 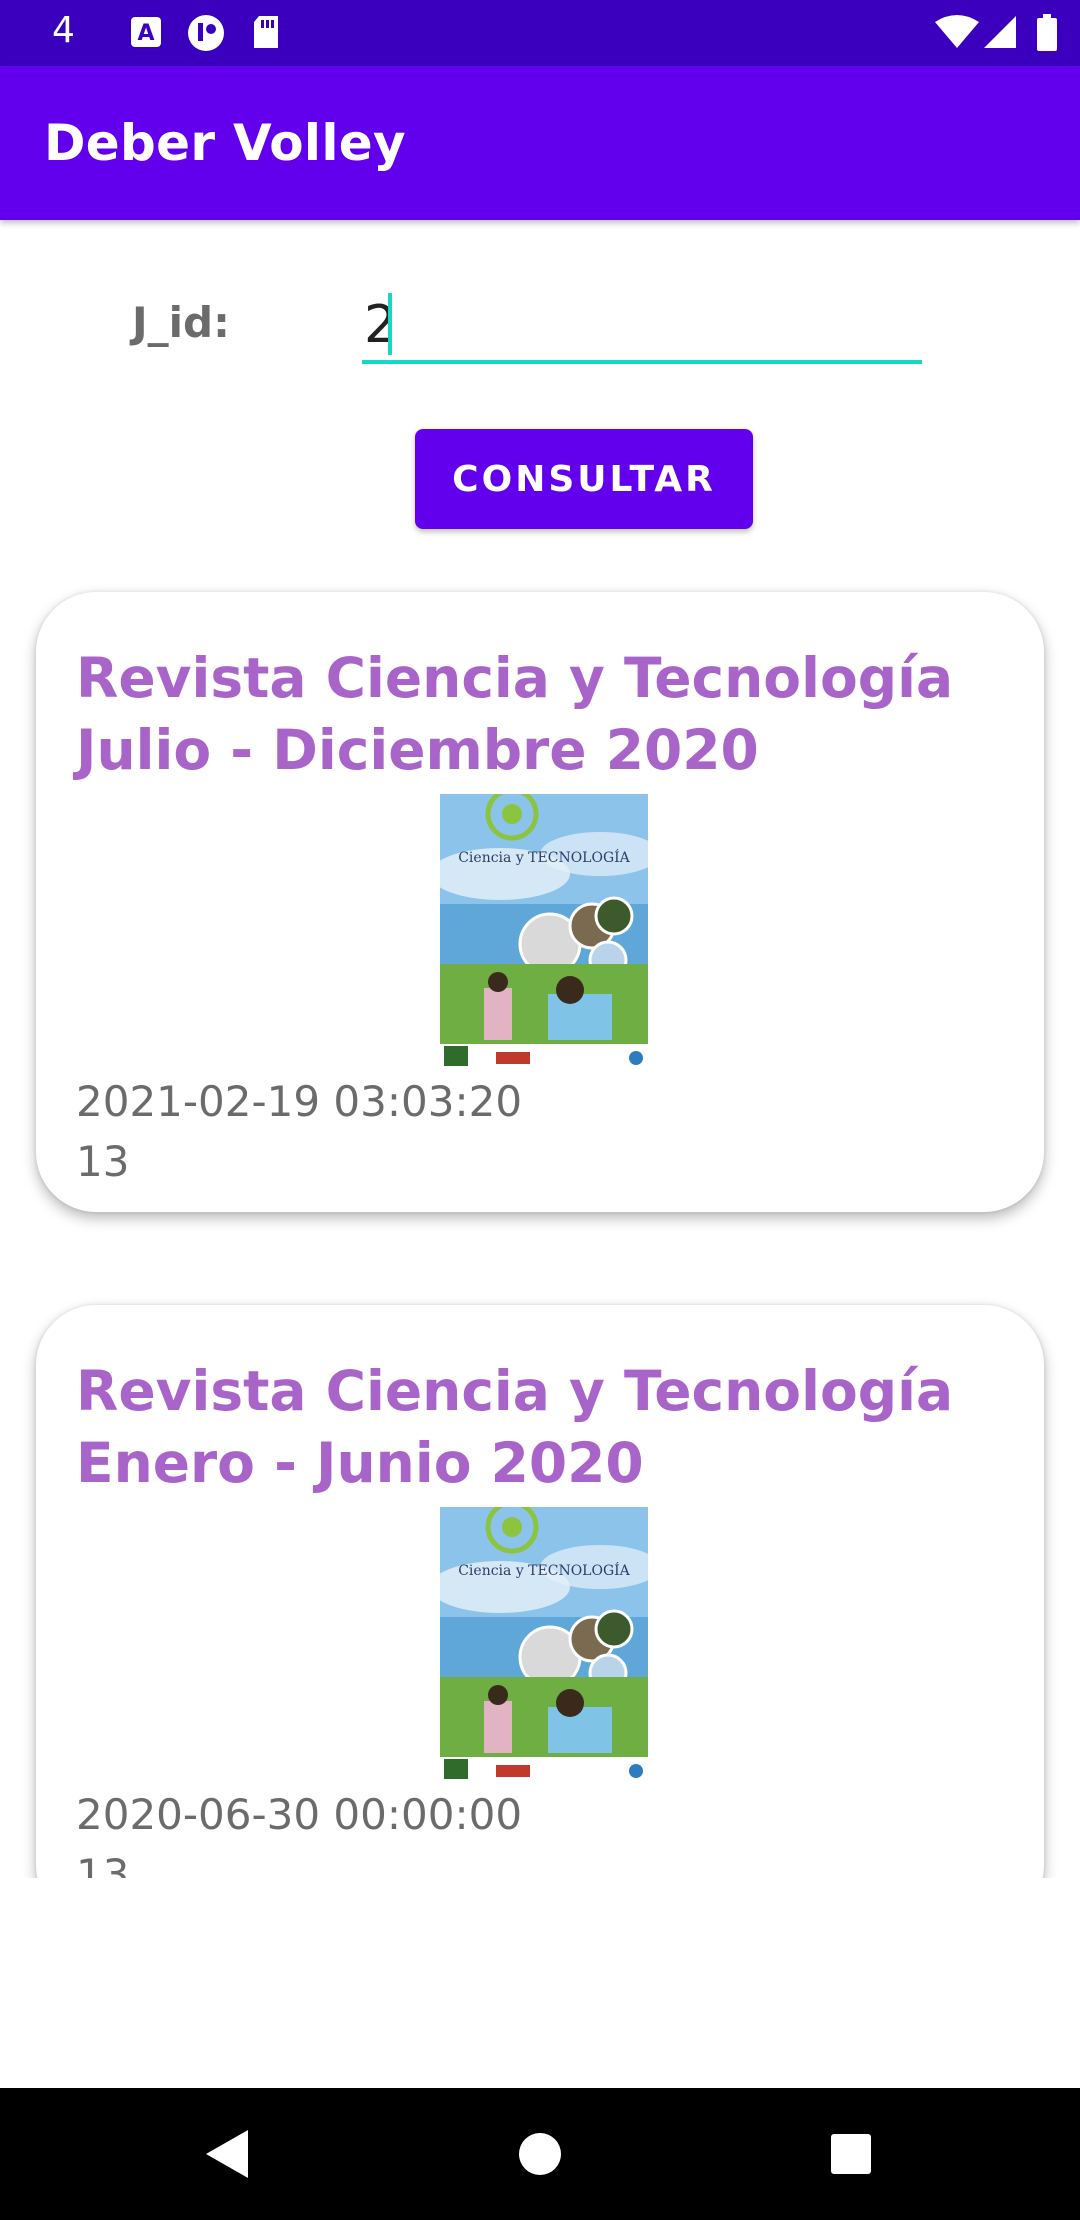 What do you see at coordinates (227, 2156) in the screenshot?
I see `back-icon` at bounding box center [227, 2156].